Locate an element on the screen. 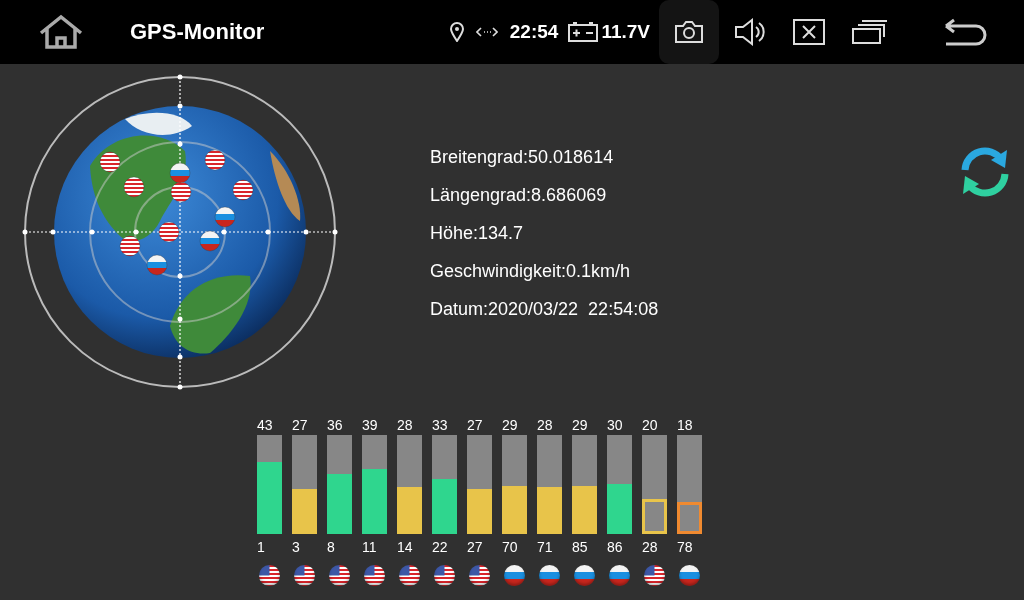 This screenshot has height=600, width=1024. gps-reading: Geschwindigkeit:0.1km/h is located at coordinates (531, 271).